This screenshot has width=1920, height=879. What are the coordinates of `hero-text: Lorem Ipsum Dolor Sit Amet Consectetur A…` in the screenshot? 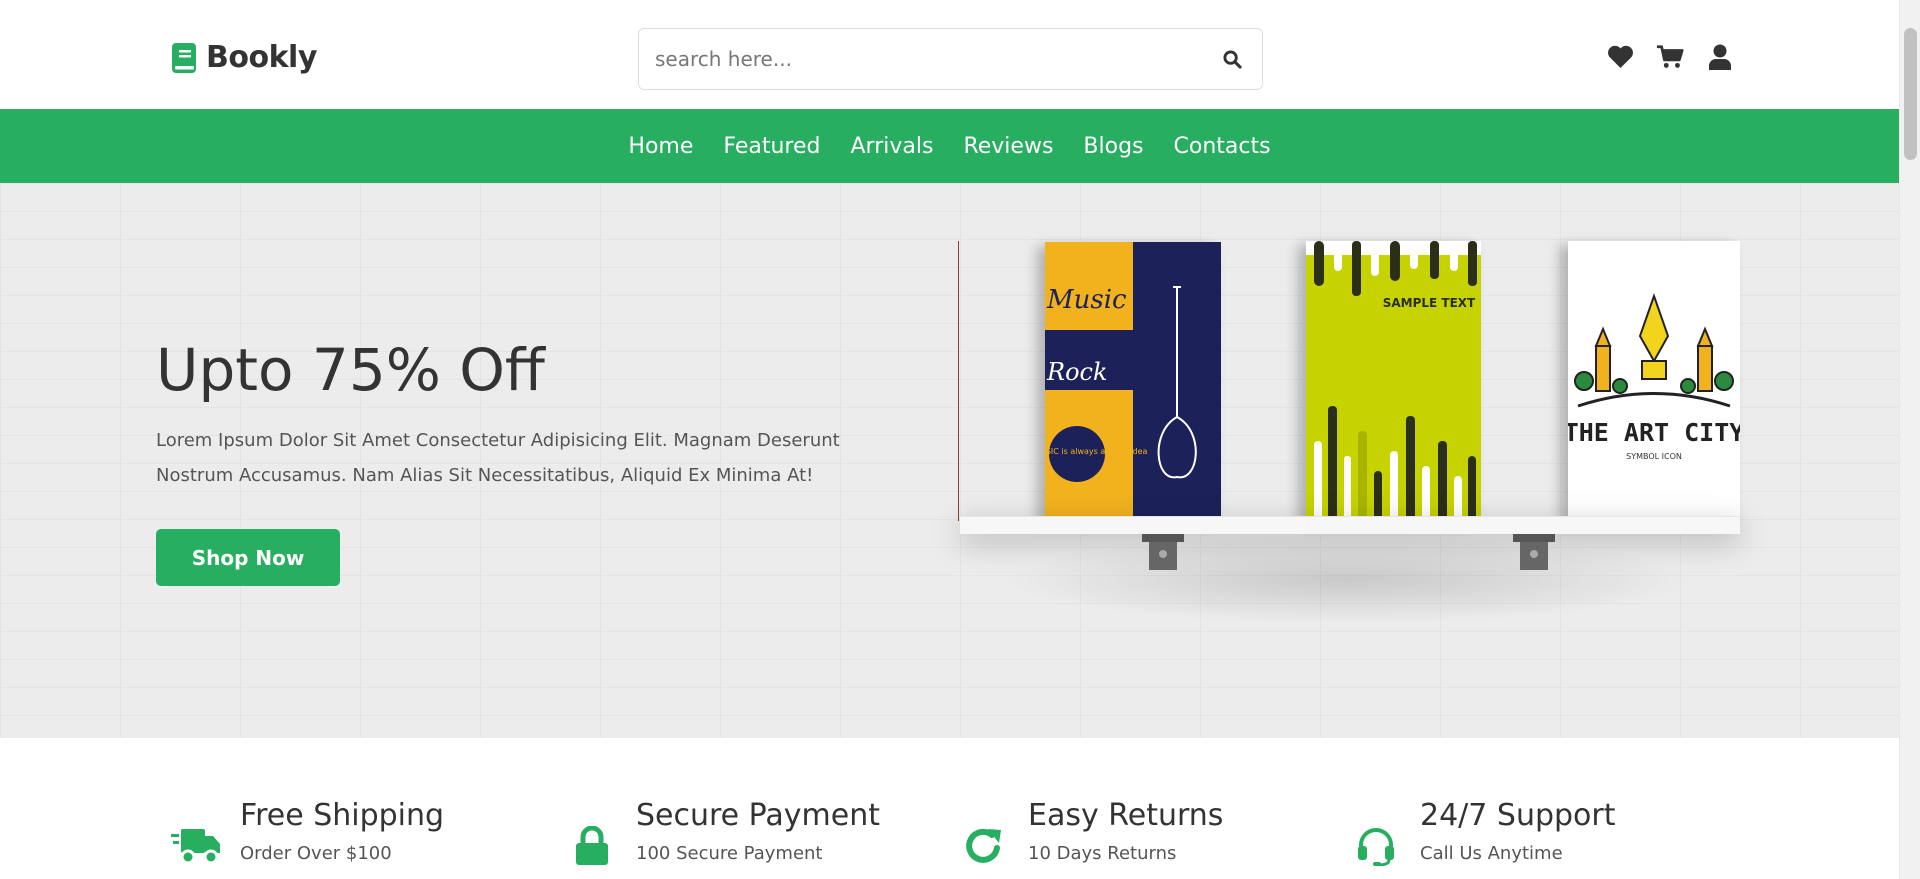 It's located at (498, 458).